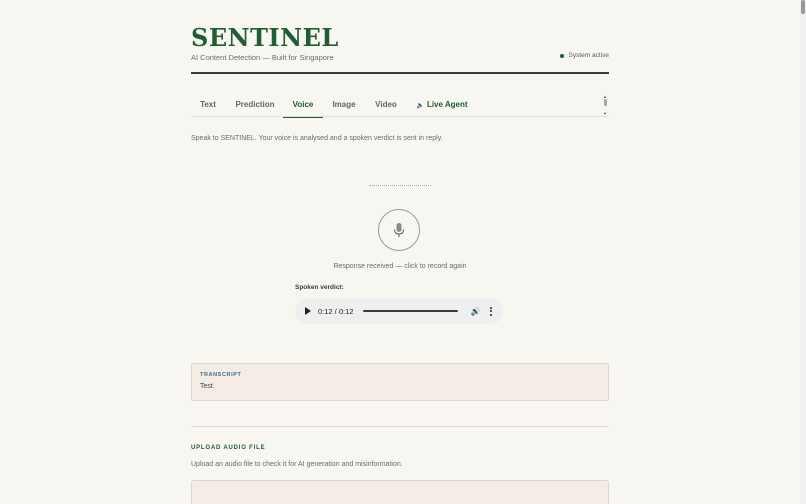 The width and height of the screenshot is (806, 504). What do you see at coordinates (255, 106) in the screenshot?
I see `tab-prediction: Prediction` at bounding box center [255, 106].